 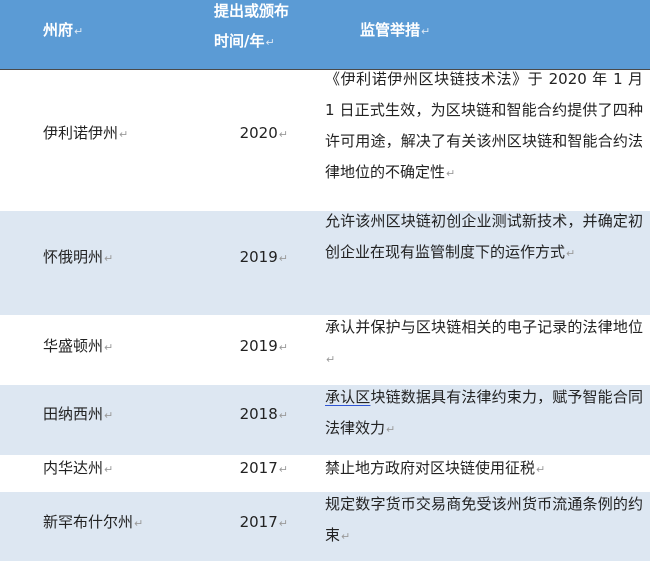 What do you see at coordinates (325, 34) in the screenshot?
I see `table-header: 州府↵ 提出或颁布 时间/年↵ 监管举措↵` at bounding box center [325, 34].